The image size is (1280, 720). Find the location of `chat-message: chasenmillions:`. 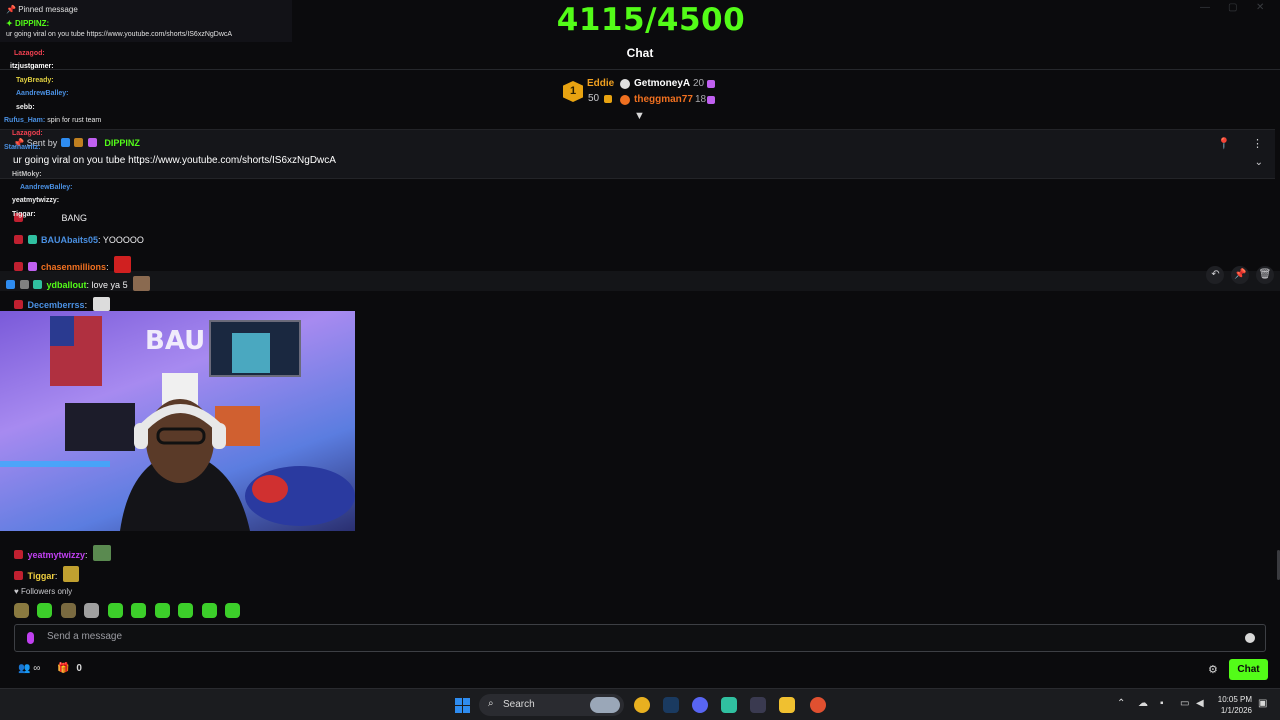

chat-message: chasenmillions: is located at coordinates (73, 264).